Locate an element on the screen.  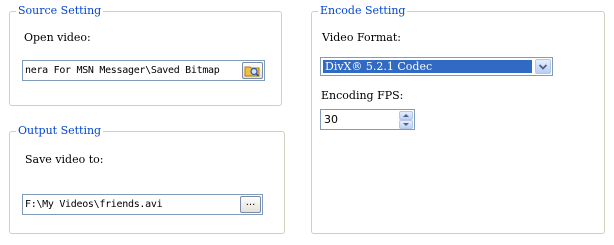
encoding-fps-value: 30 is located at coordinates (331, 119).